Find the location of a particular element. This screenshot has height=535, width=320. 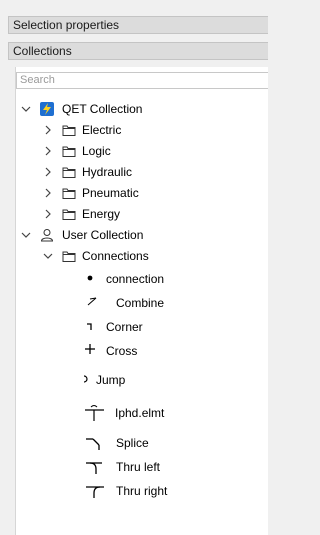

tree-item-label: Logic is located at coordinates (96, 151).